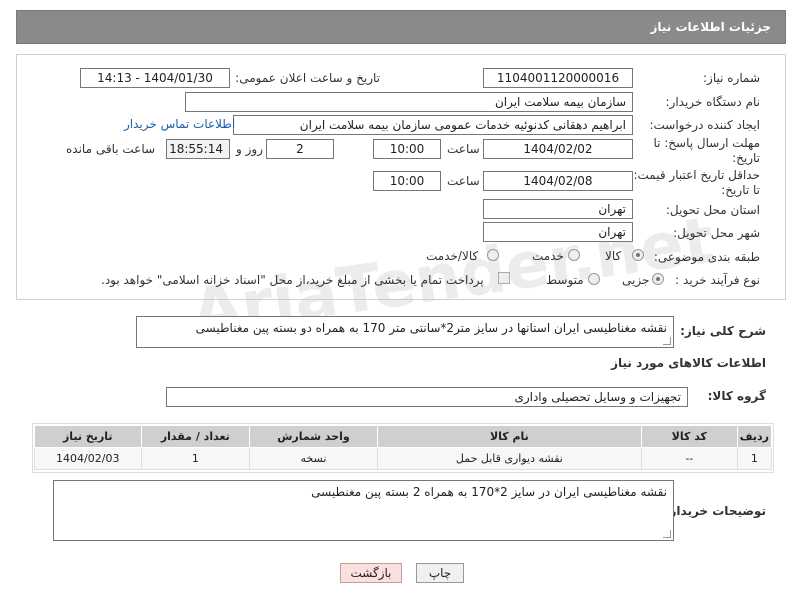  Describe the element at coordinates (313, 458) in the screenshot. I see `cell-unit: نسخه` at that location.